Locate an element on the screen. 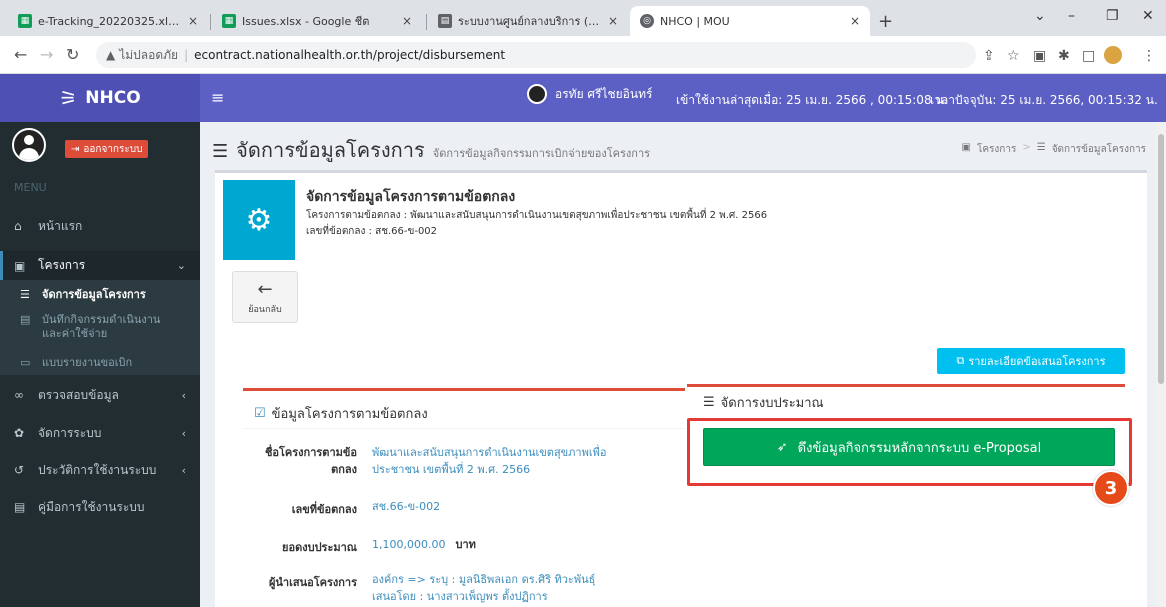 This screenshot has width=1166, height=607. security-label: ไม่ปลอดภัย is located at coordinates (148, 55).